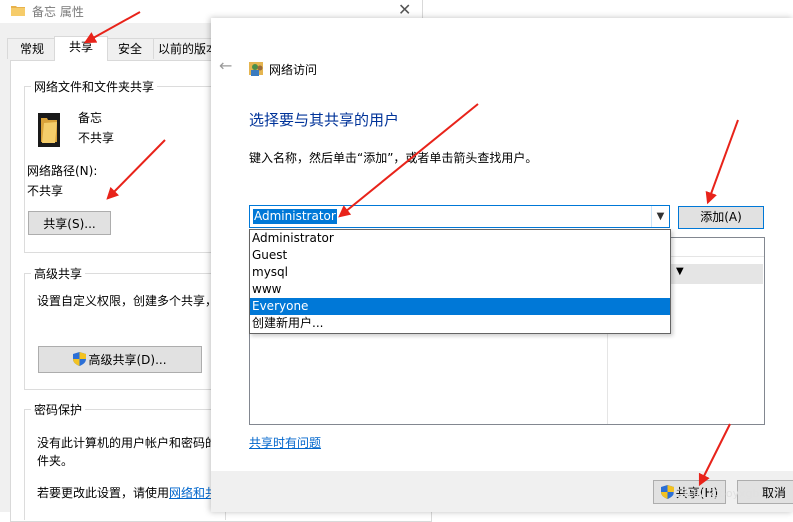 The height and width of the screenshot is (522, 793). What do you see at coordinates (90, 118) in the screenshot?
I see `folder-name: 备忘` at bounding box center [90, 118].